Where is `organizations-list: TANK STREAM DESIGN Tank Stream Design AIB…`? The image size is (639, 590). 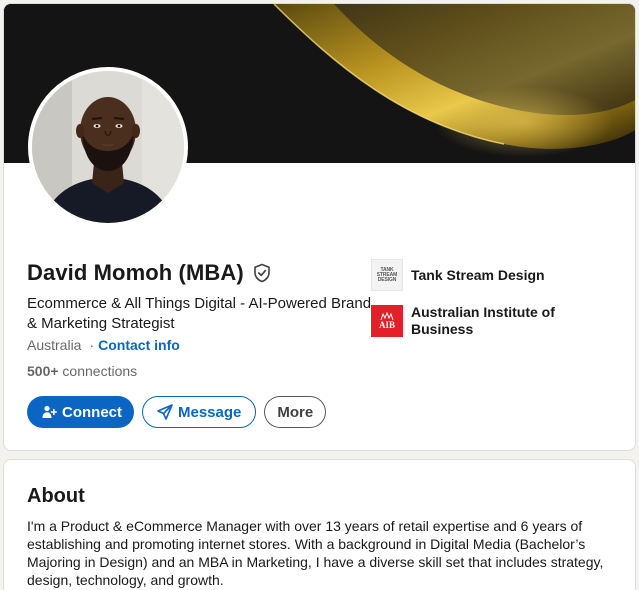 organizations-list: TANK STREAM DESIGN Tank Stream Design AIB… is located at coordinates (491, 305).